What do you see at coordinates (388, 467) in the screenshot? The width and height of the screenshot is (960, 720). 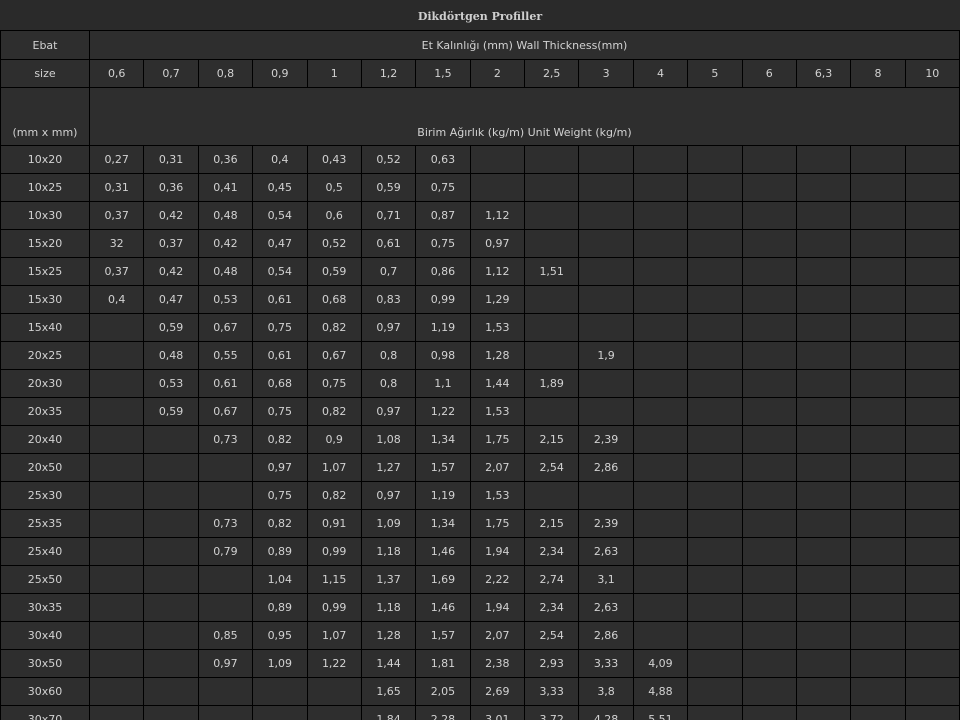 I see `weight-cell: 1,27` at bounding box center [388, 467].